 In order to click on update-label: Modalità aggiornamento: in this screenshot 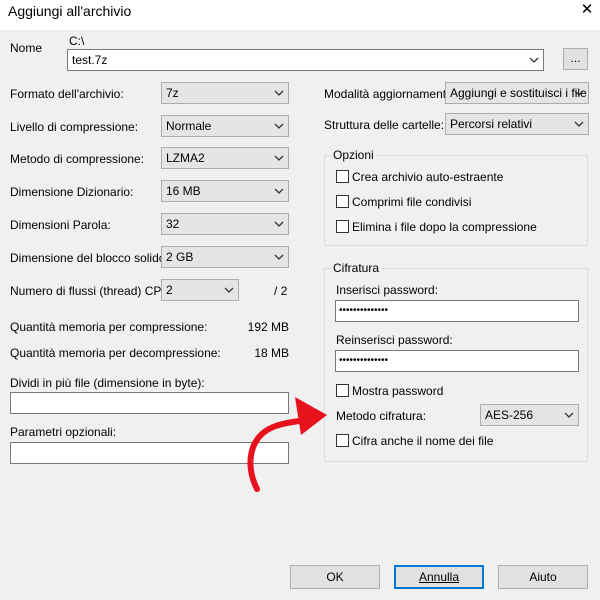, I will do `click(390, 94)`.